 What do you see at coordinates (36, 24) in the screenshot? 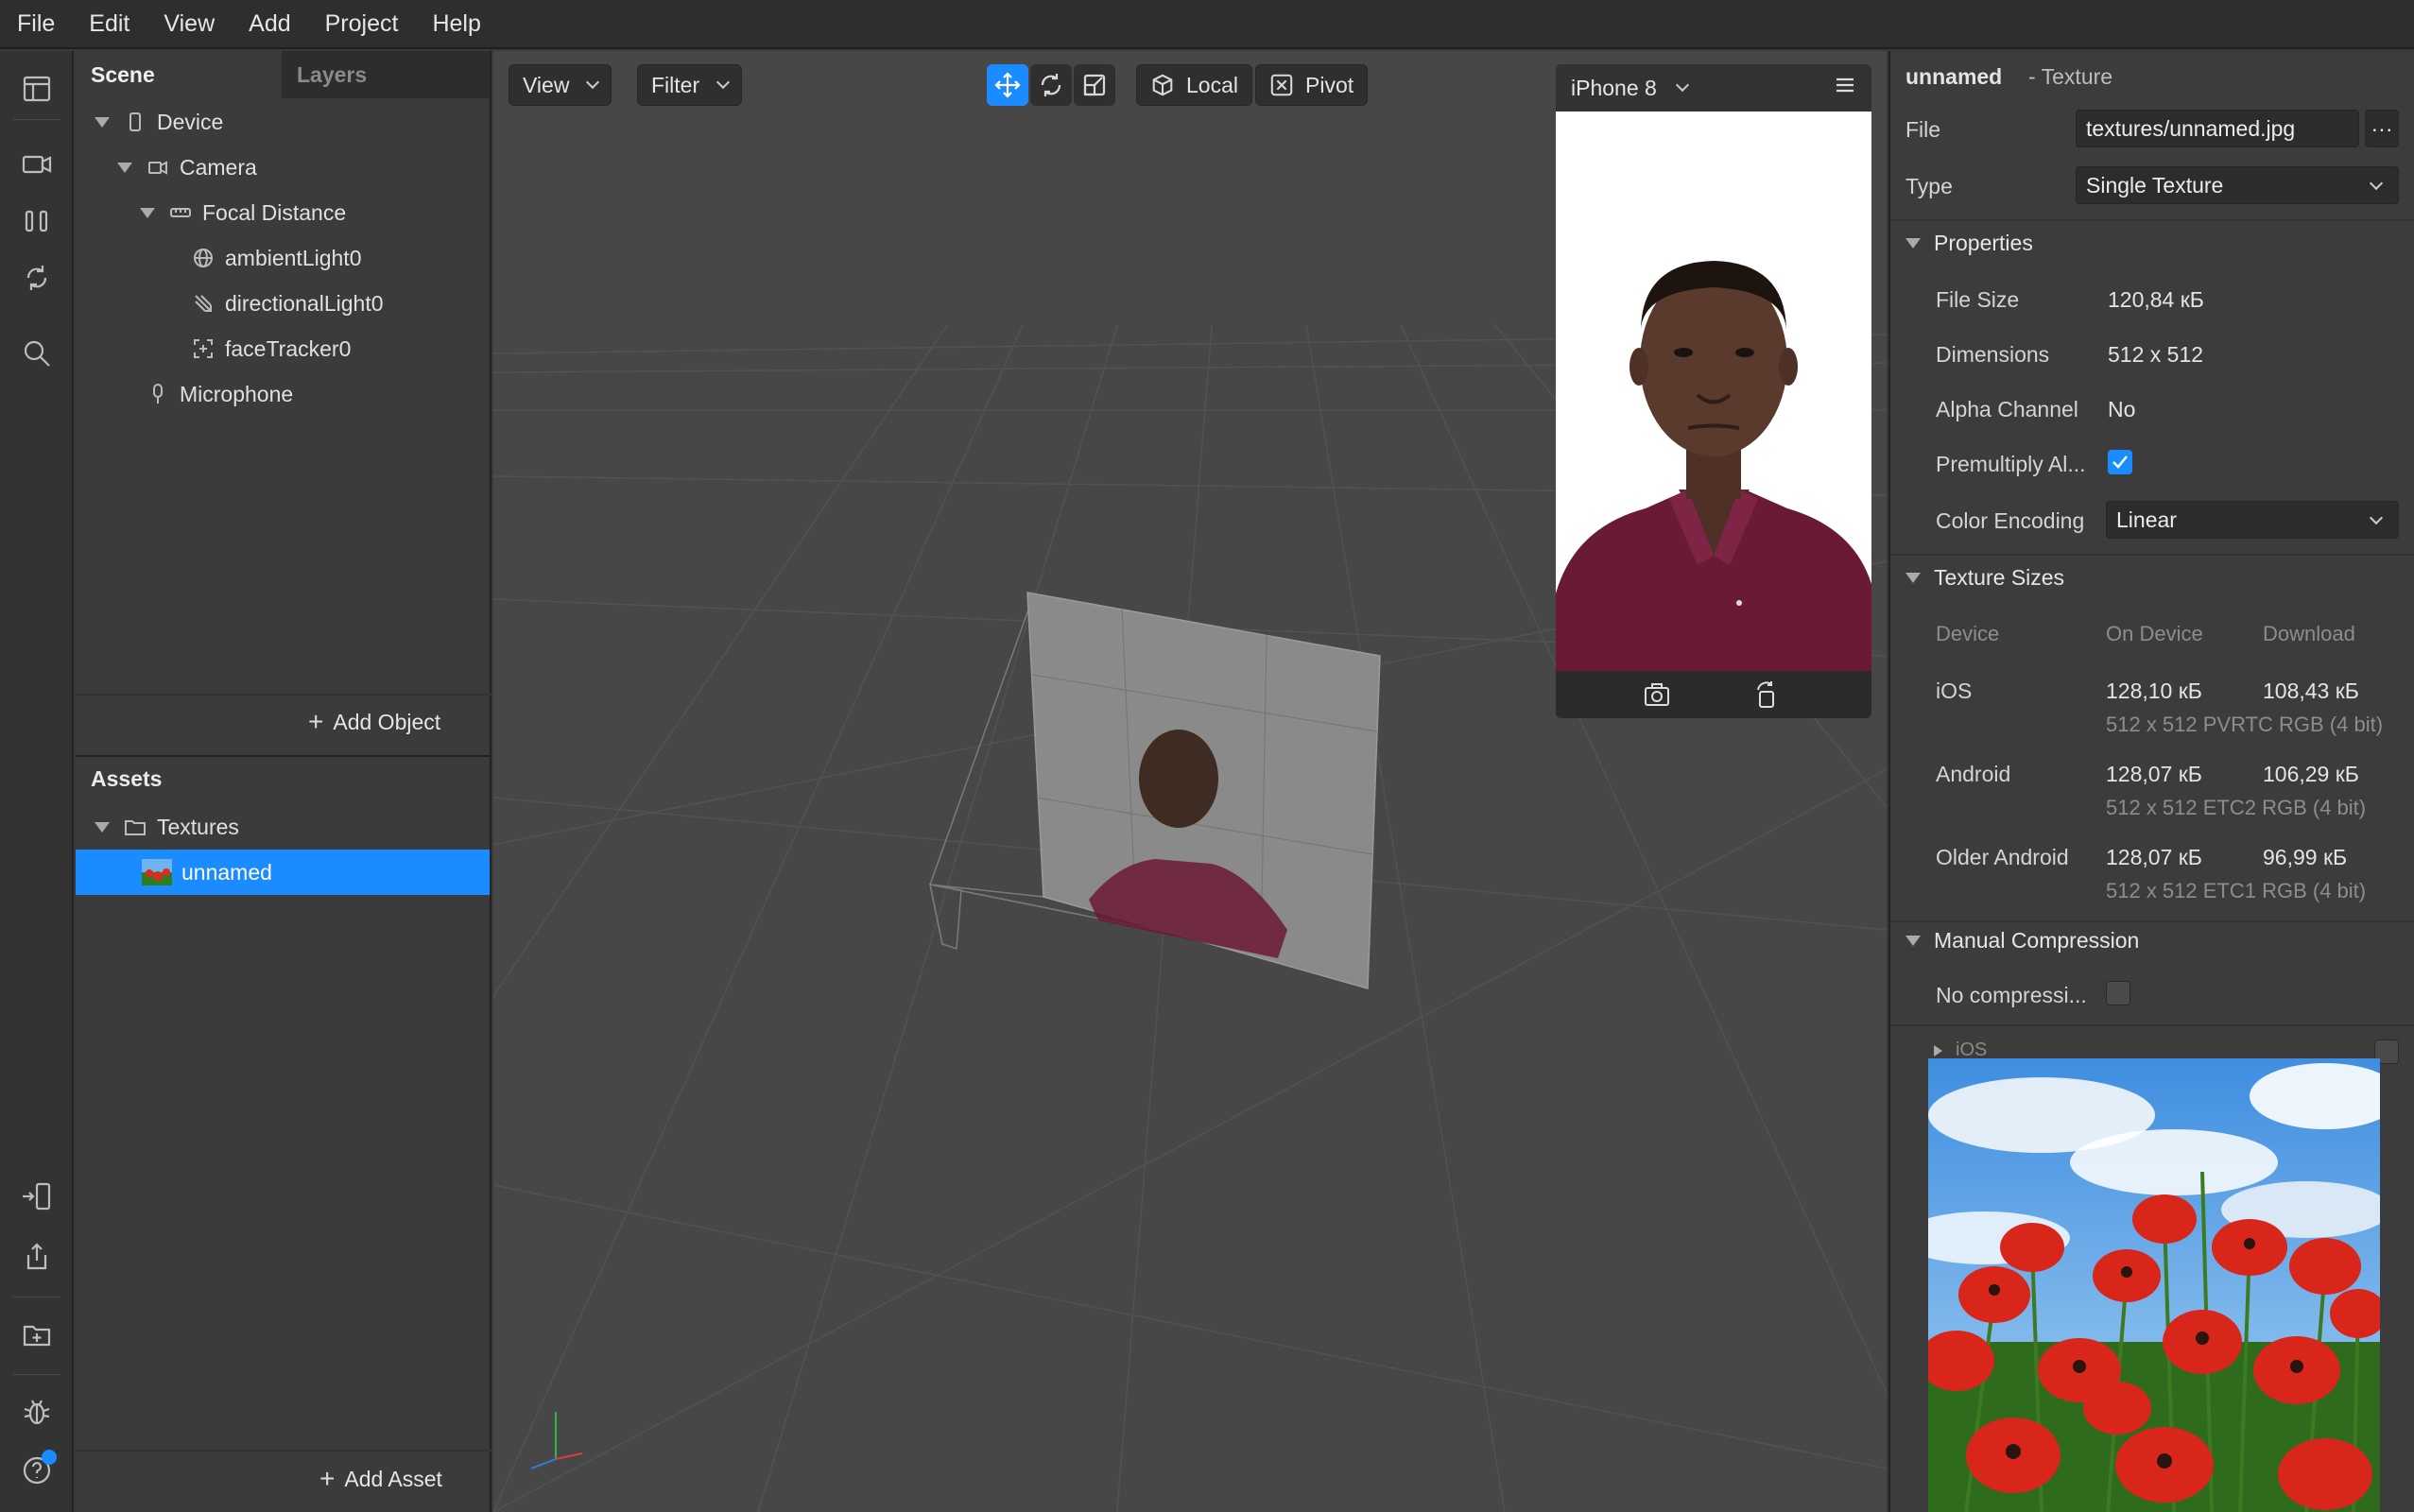
I see `menu-file: File` at bounding box center [36, 24].